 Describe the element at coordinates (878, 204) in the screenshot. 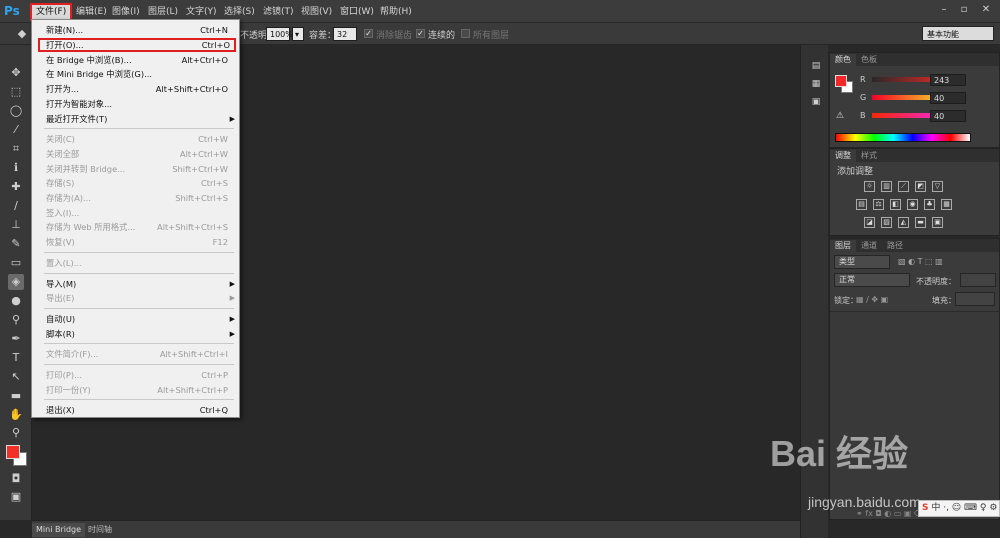

I see `color-balance-icon: ⚖` at that location.